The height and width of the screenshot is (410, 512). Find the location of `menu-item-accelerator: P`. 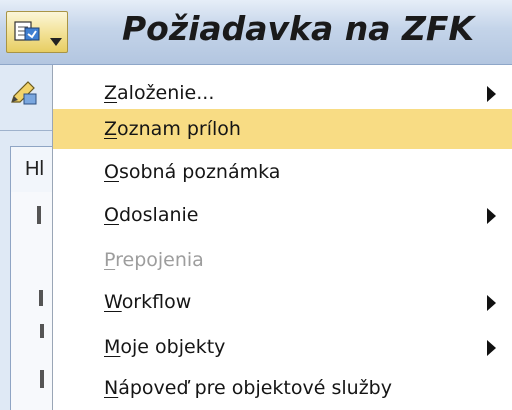

menu-item-accelerator: P is located at coordinates (110, 260).